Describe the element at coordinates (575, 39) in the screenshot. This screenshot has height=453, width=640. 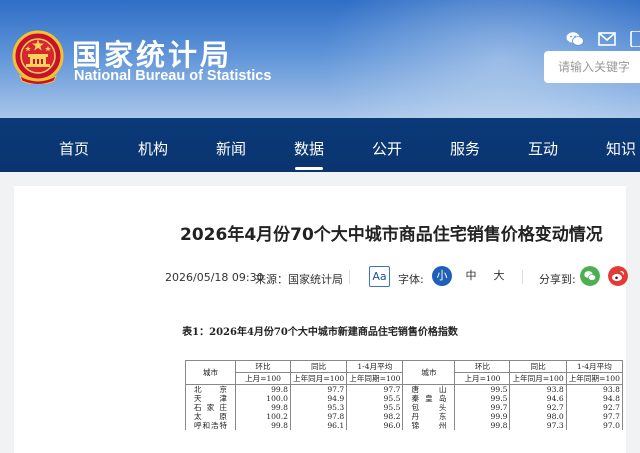
I see `wechat-icon` at that location.